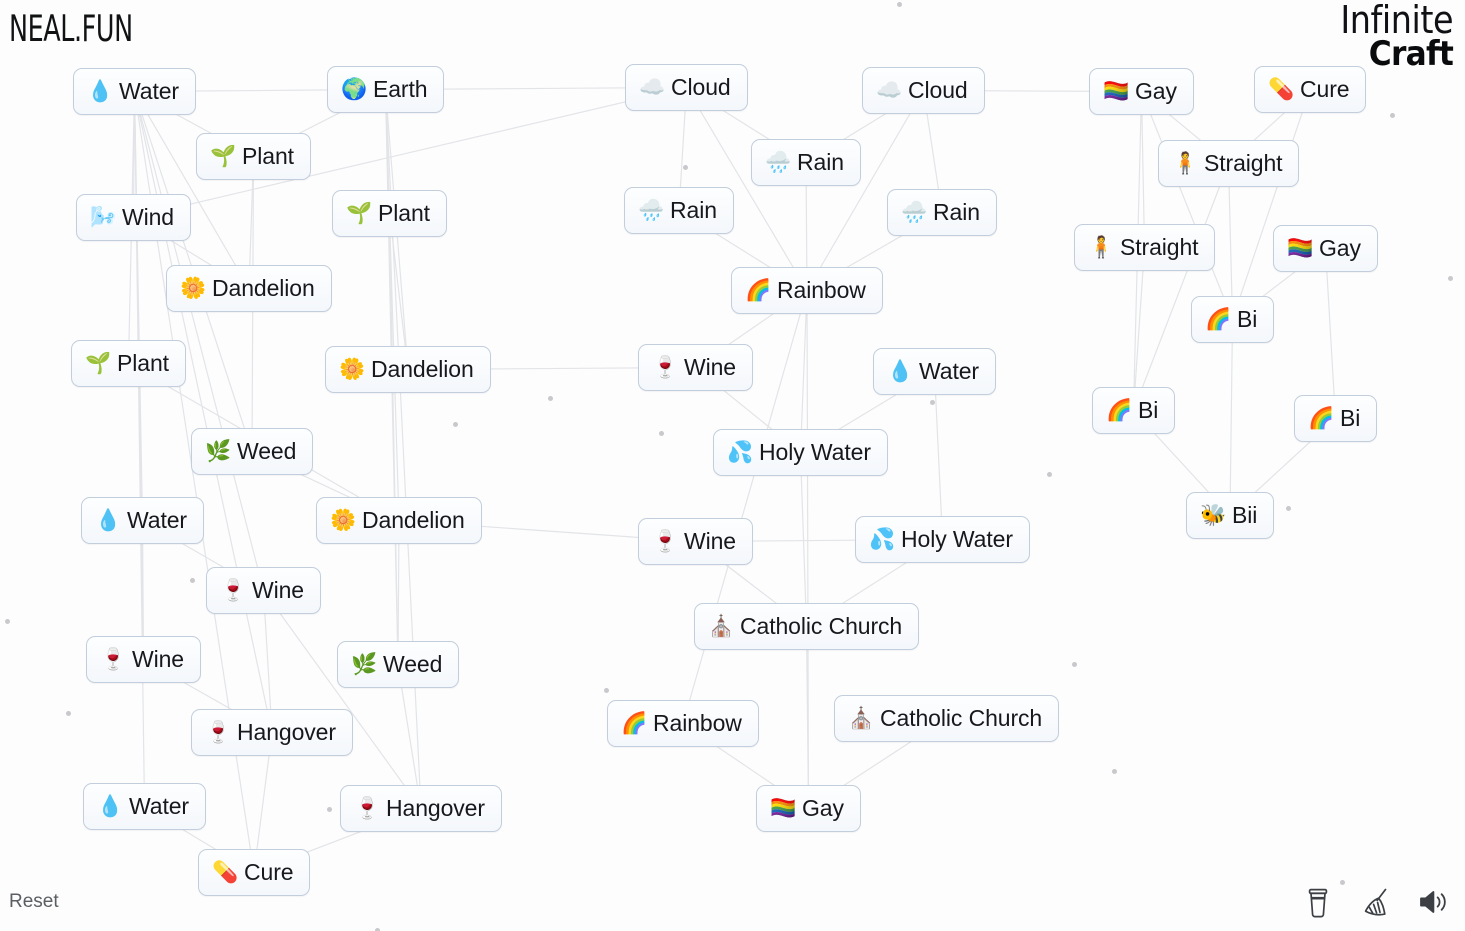 The image size is (1465, 931). What do you see at coordinates (100, 91) in the screenshot?
I see `water-drop-icon: 💧` at bounding box center [100, 91].